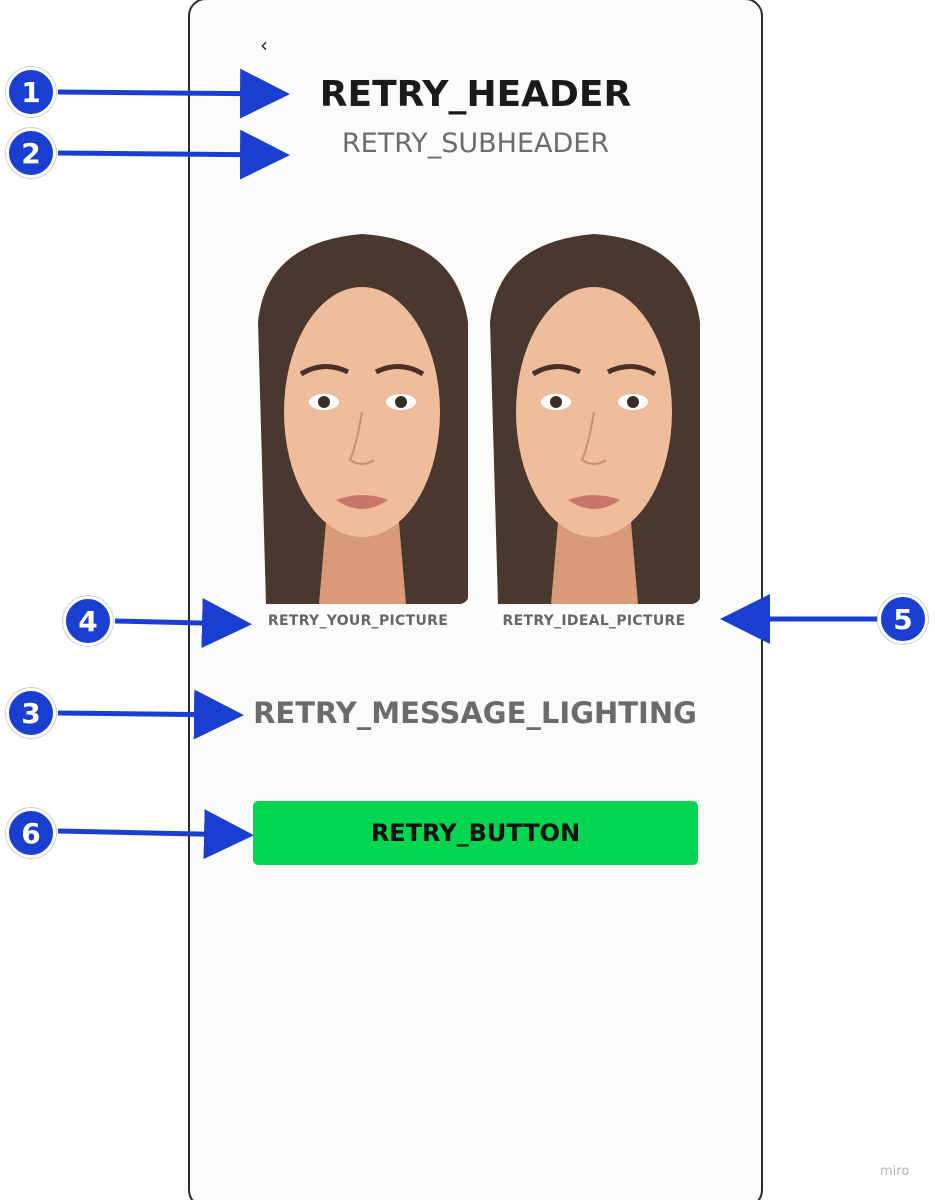 The height and width of the screenshot is (1200, 935). I want to click on retry-subheader: RETRY_SUBHEADER, so click(475, 143).